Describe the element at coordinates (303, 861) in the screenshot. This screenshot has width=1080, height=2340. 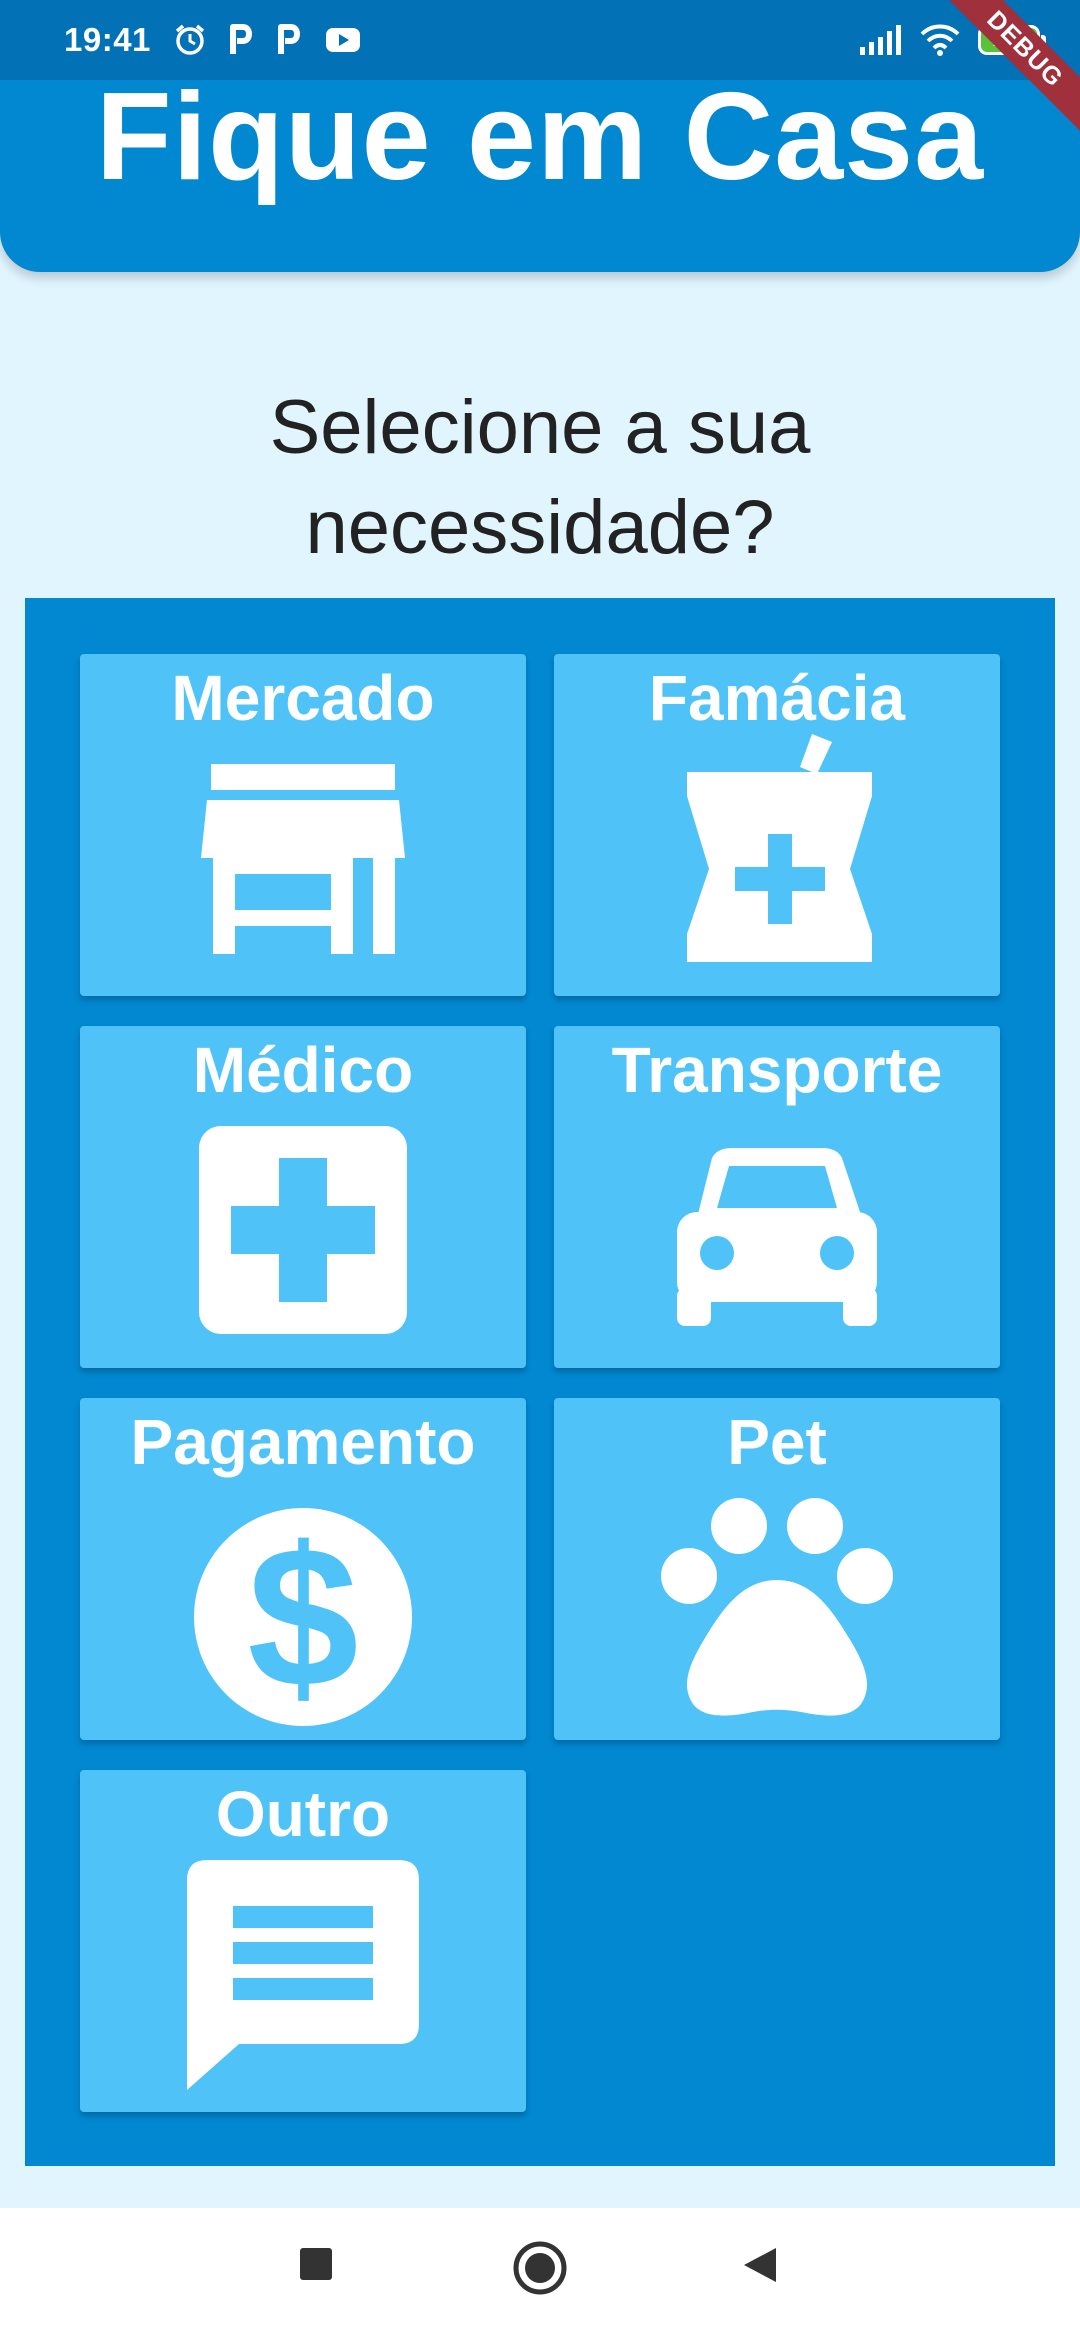
I see `store-icon` at that location.